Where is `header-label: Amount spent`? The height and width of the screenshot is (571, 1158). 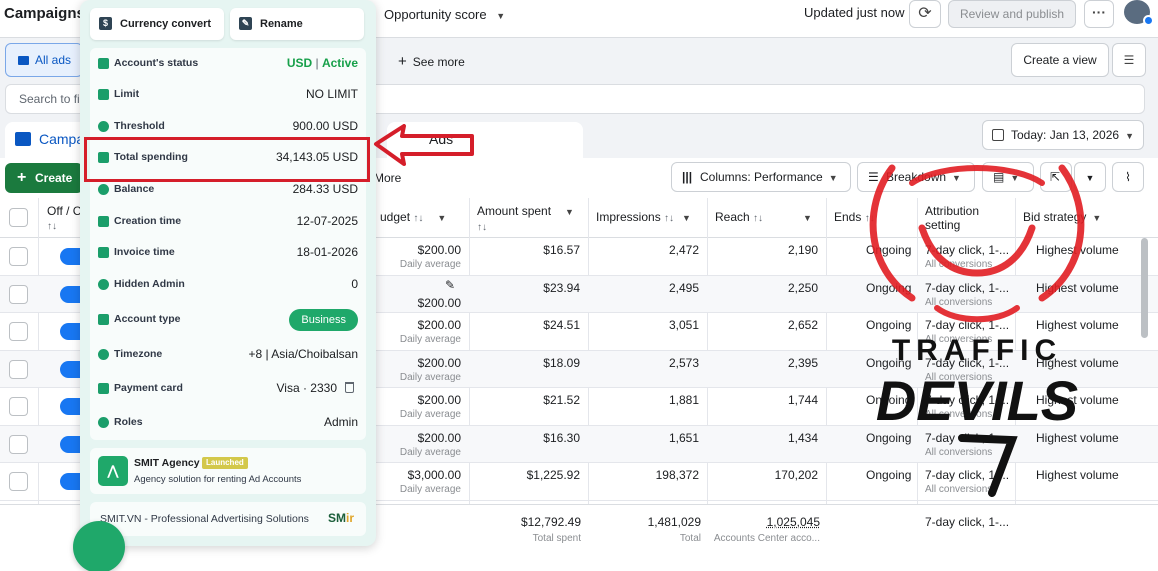
header-label: Amount spent is located at coordinates (514, 211).